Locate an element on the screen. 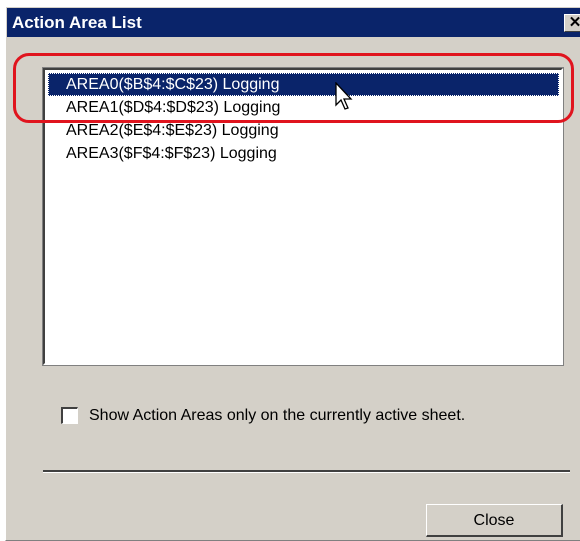  title-bar: Action Area List ✕ is located at coordinates (293, 22).